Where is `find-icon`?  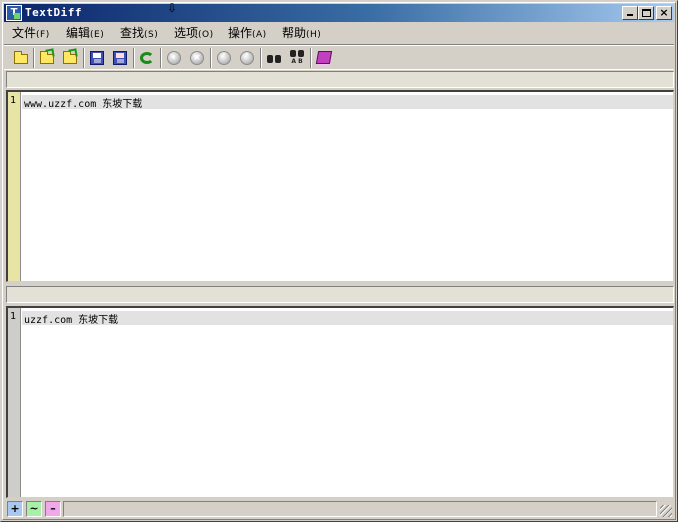 find-icon is located at coordinates (274, 58).